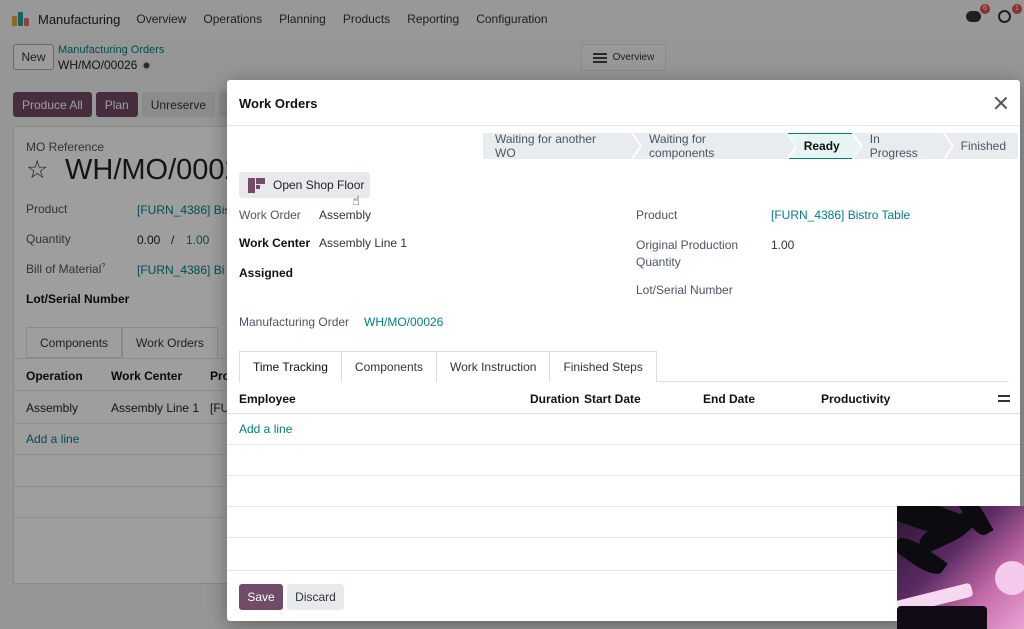 The image size is (1024, 629). I want to click on col-end-date: End Date, so click(729, 399).